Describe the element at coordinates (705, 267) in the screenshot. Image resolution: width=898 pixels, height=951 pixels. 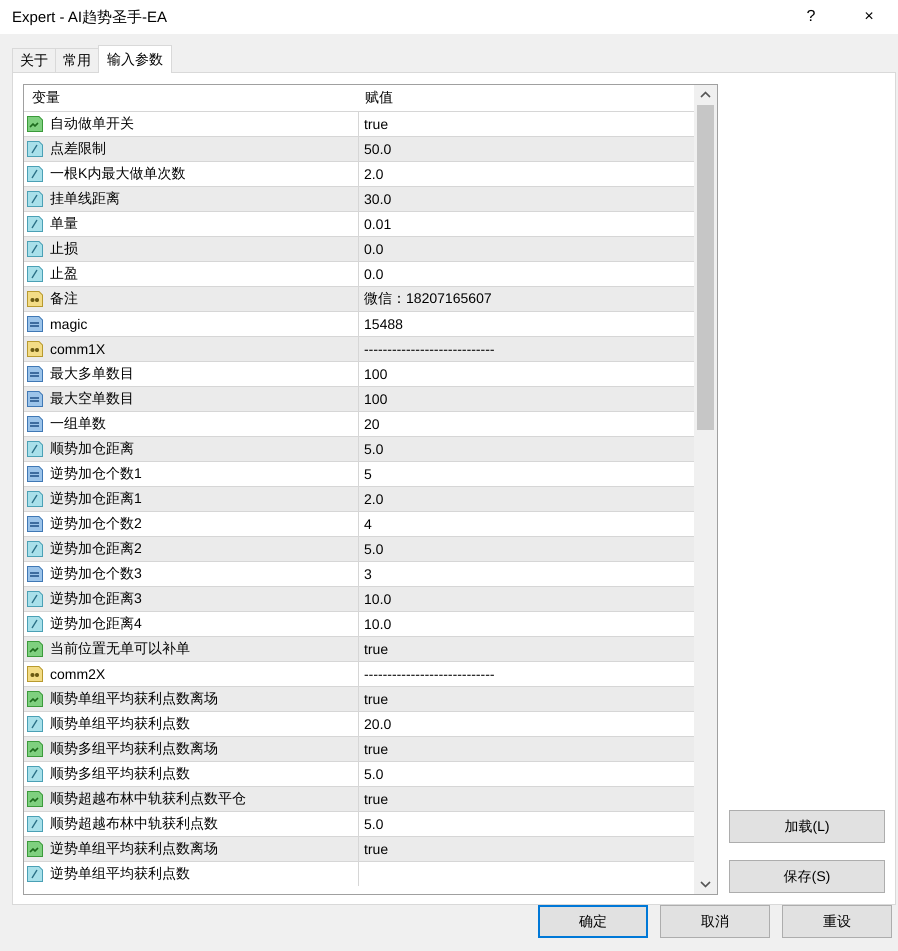
I see `scroll-thumb` at that location.